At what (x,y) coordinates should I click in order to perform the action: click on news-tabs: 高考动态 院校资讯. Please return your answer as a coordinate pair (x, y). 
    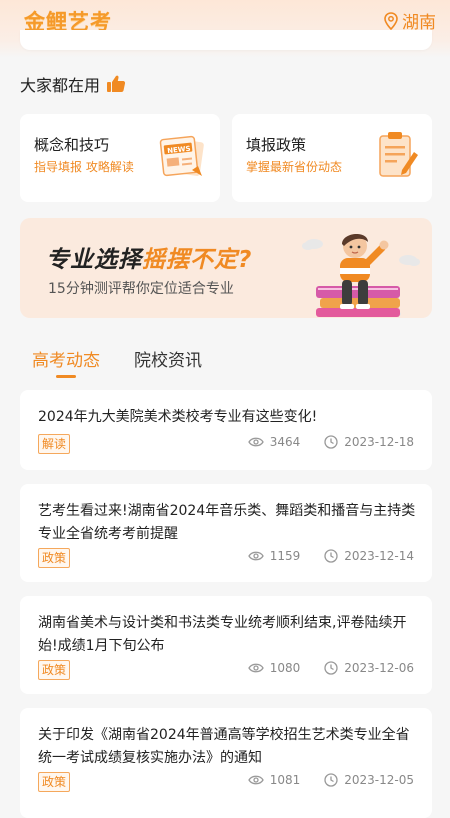
    Looking at the image, I should click on (117, 362).